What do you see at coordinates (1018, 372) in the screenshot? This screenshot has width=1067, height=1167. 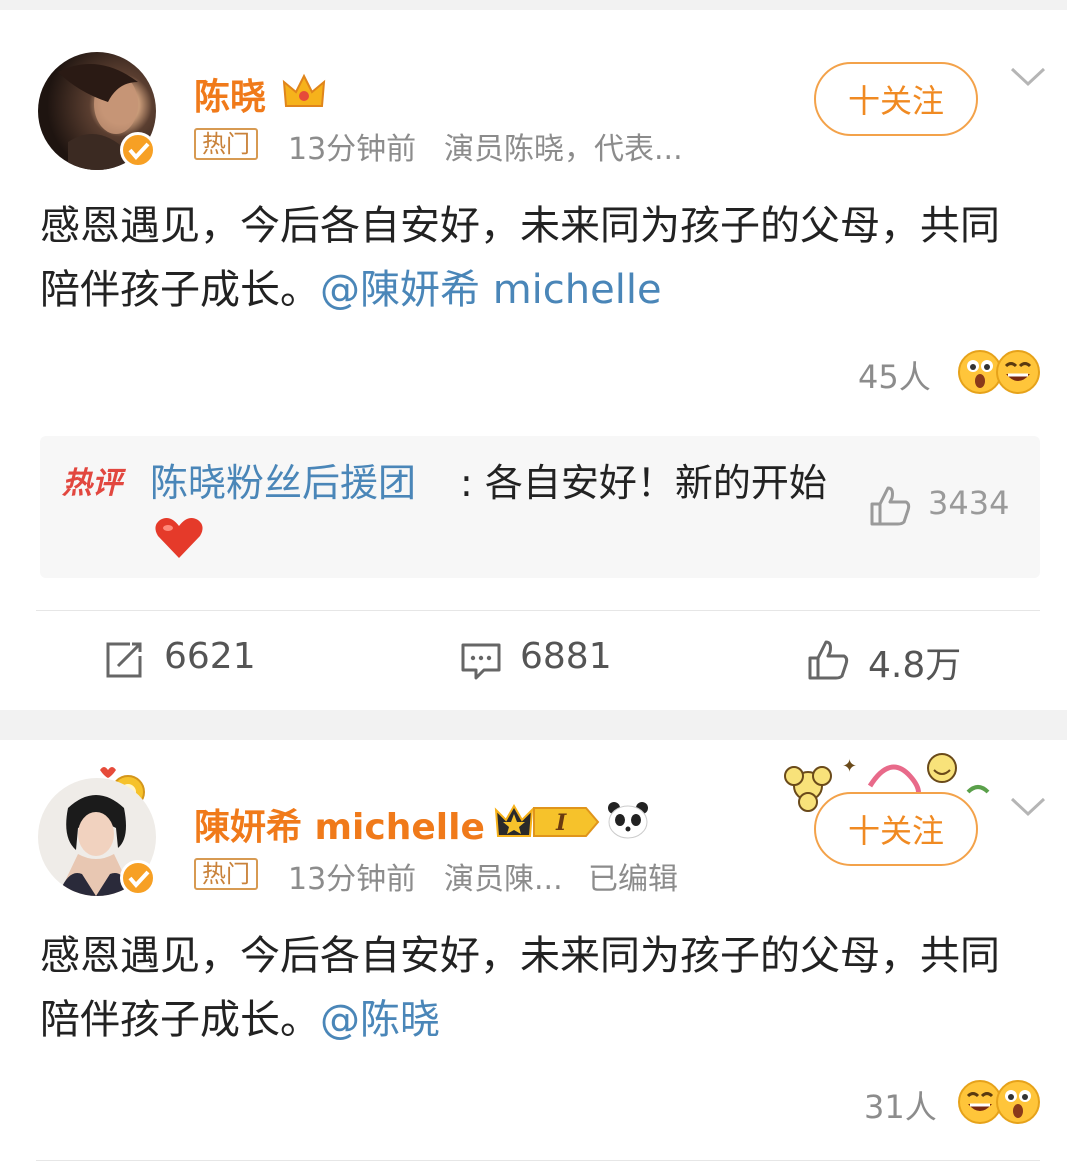 I see `laughing-emoji-icon` at bounding box center [1018, 372].